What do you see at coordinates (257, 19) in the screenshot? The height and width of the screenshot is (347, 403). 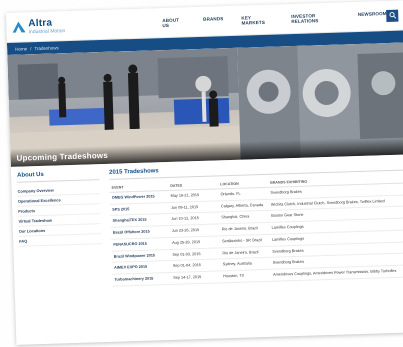 I see `nav-key-markets: KEY MARKETS` at bounding box center [257, 19].